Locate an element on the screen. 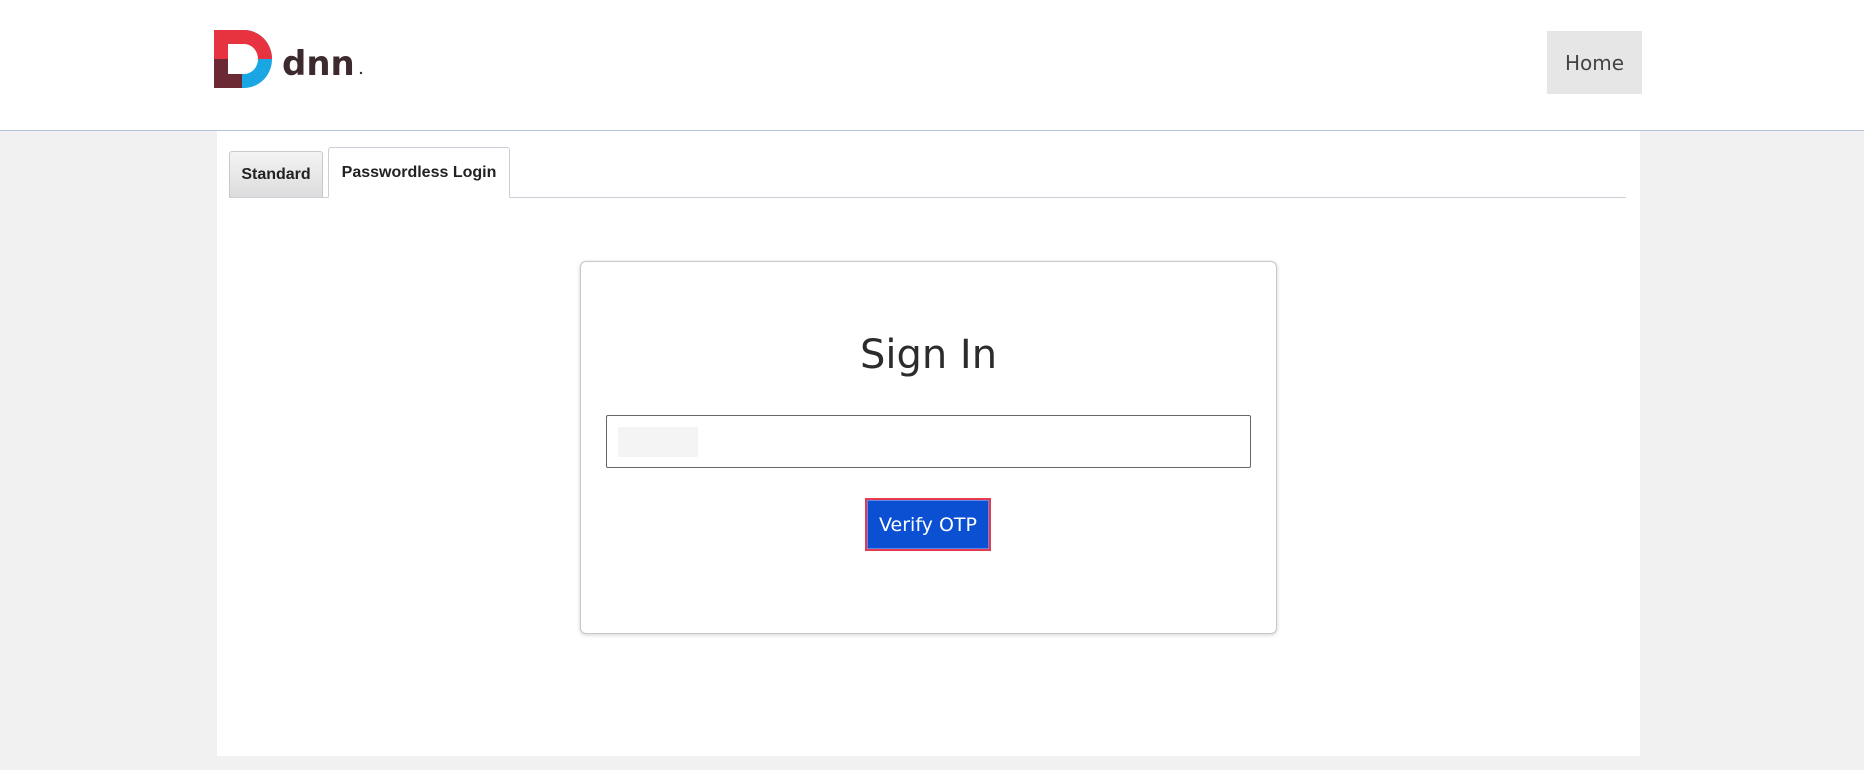 The image size is (1864, 770). dnn-logo: dnn is located at coordinates (289, 59).